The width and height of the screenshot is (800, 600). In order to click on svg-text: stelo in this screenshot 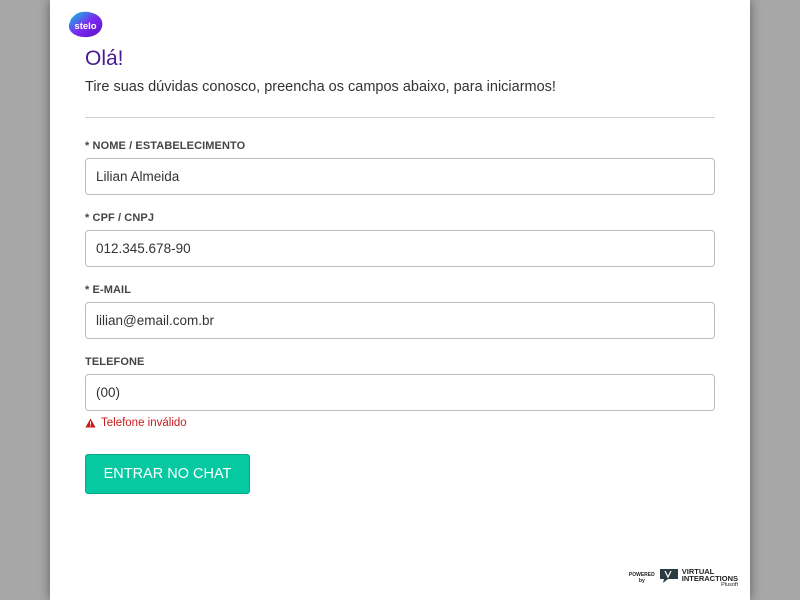, I will do `click(85, 26)`.